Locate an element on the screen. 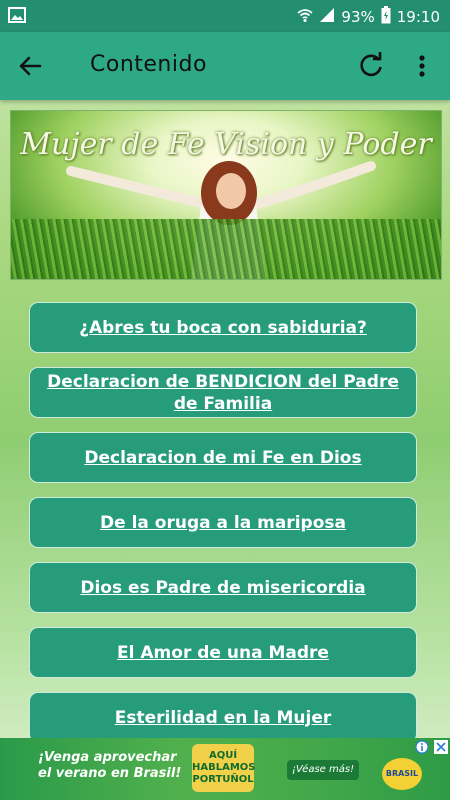 This screenshot has width=450, height=800. back-button is located at coordinates (30, 66).